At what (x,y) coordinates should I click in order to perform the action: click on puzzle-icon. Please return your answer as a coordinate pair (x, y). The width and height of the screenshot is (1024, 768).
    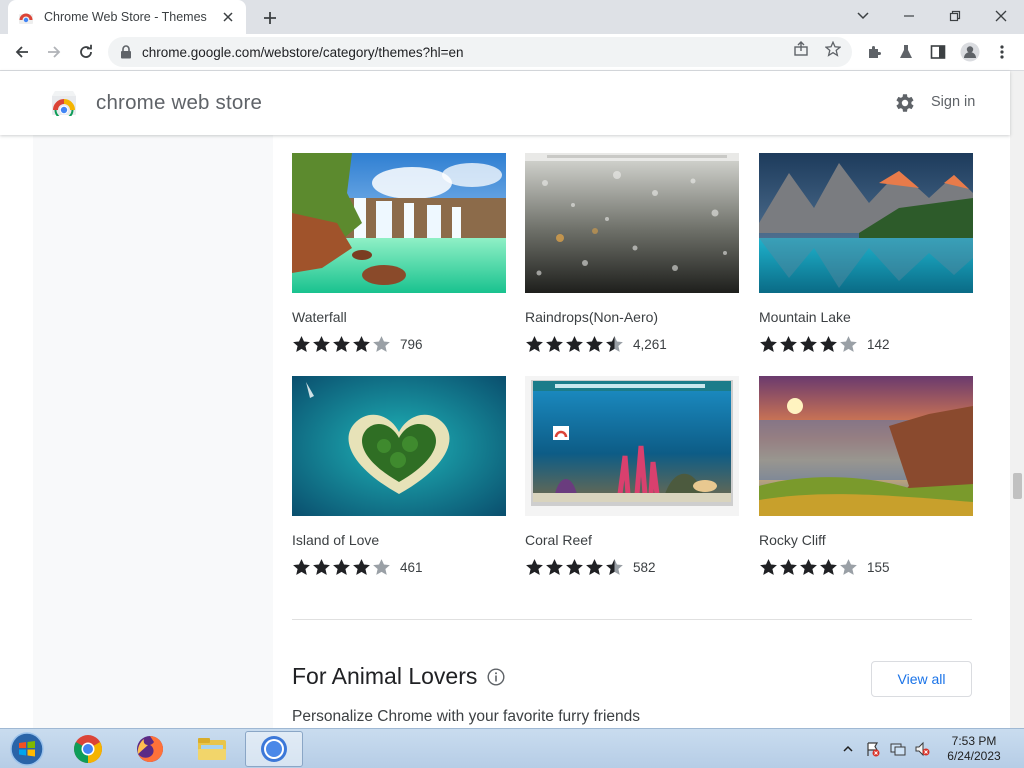
    Looking at the image, I should click on (875, 52).